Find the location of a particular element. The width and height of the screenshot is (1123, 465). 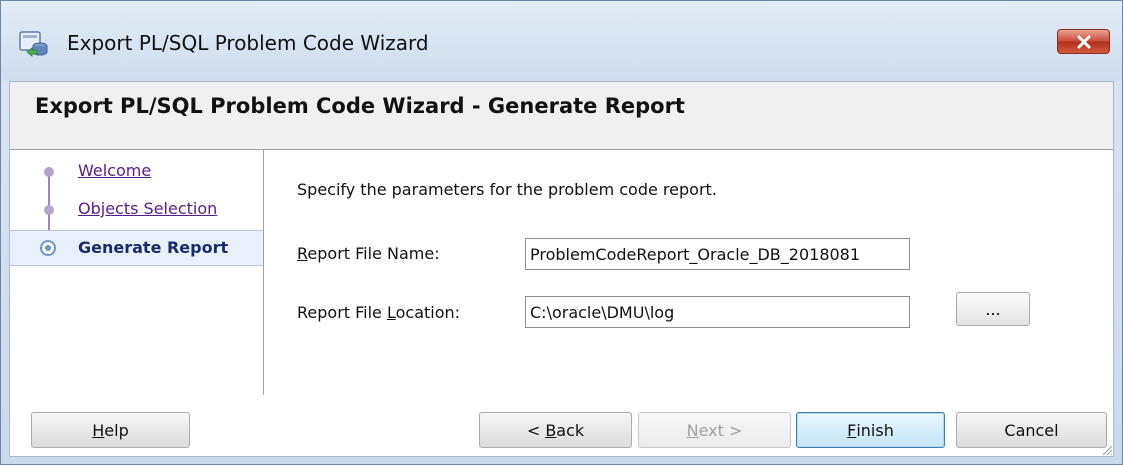

report-file-location-input: C:\oracle\DMU\log is located at coordinates (717, 312).